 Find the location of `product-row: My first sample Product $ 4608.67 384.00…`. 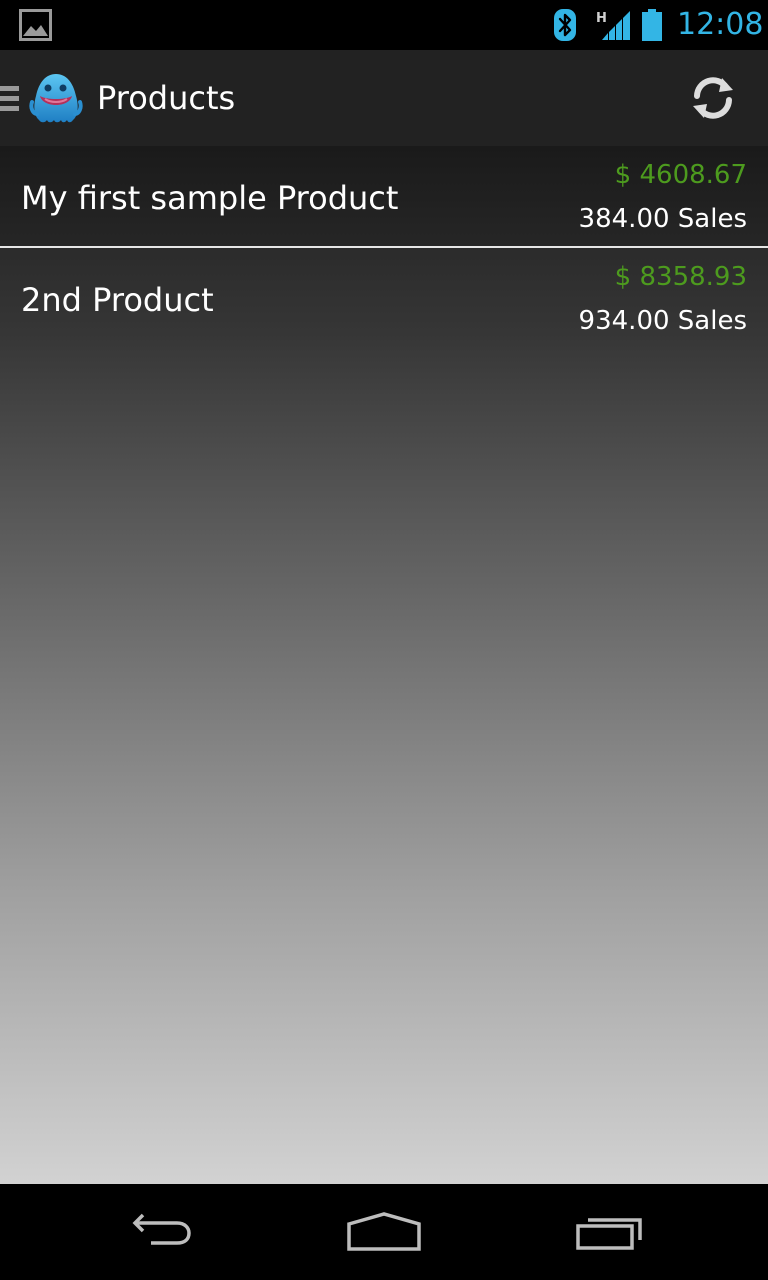

product-row: My first sample Product $ 4608.67 384.00… is located at coordinates (384, 197).